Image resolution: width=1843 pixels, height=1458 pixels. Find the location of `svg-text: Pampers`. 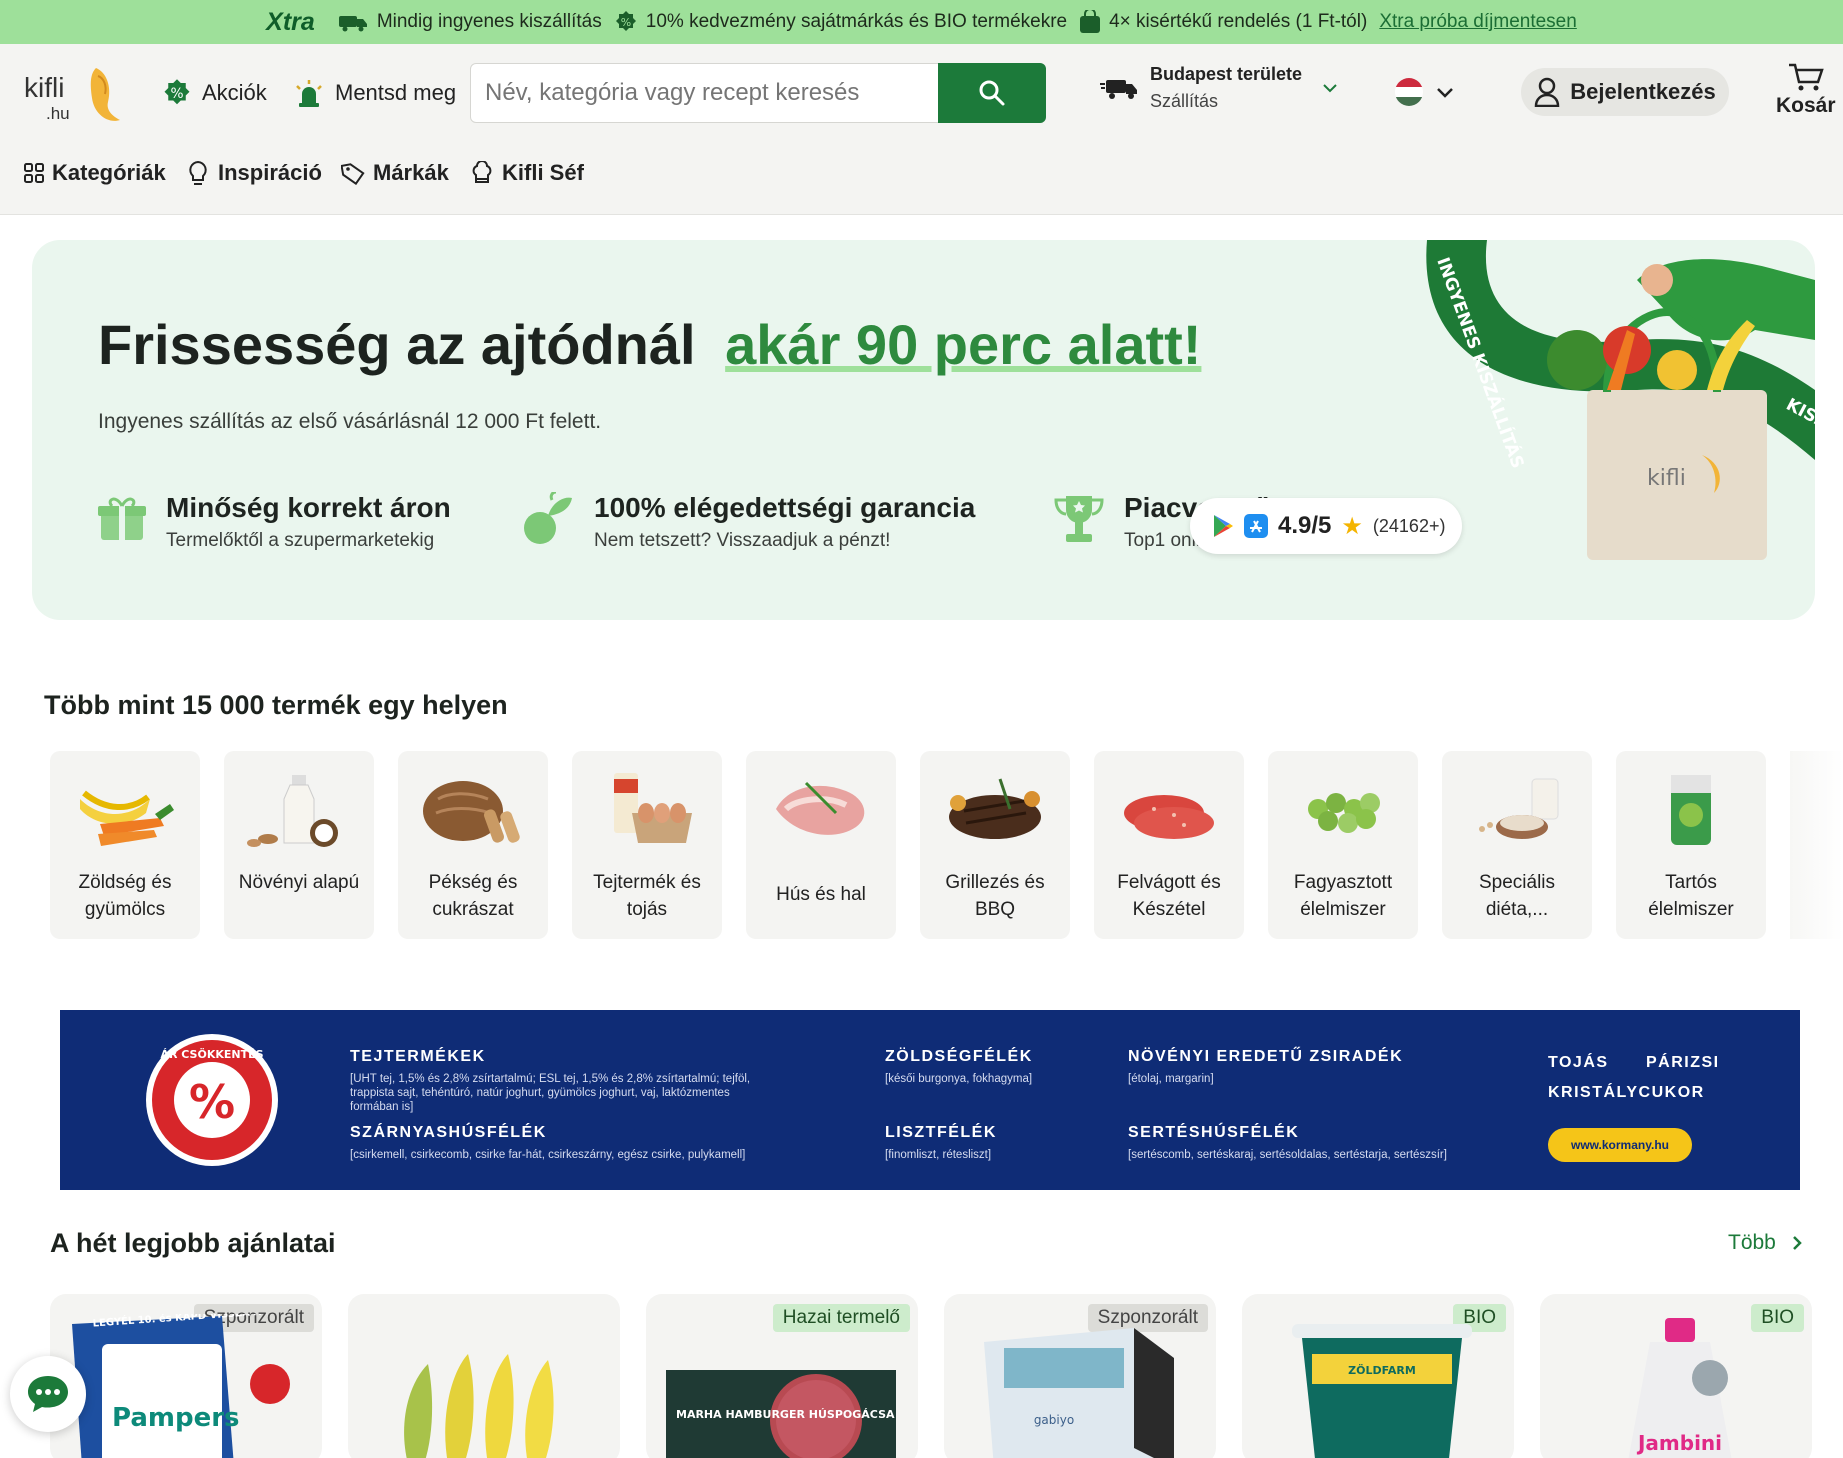

svg-text: Pampers is located at coordinates (176, 1418).